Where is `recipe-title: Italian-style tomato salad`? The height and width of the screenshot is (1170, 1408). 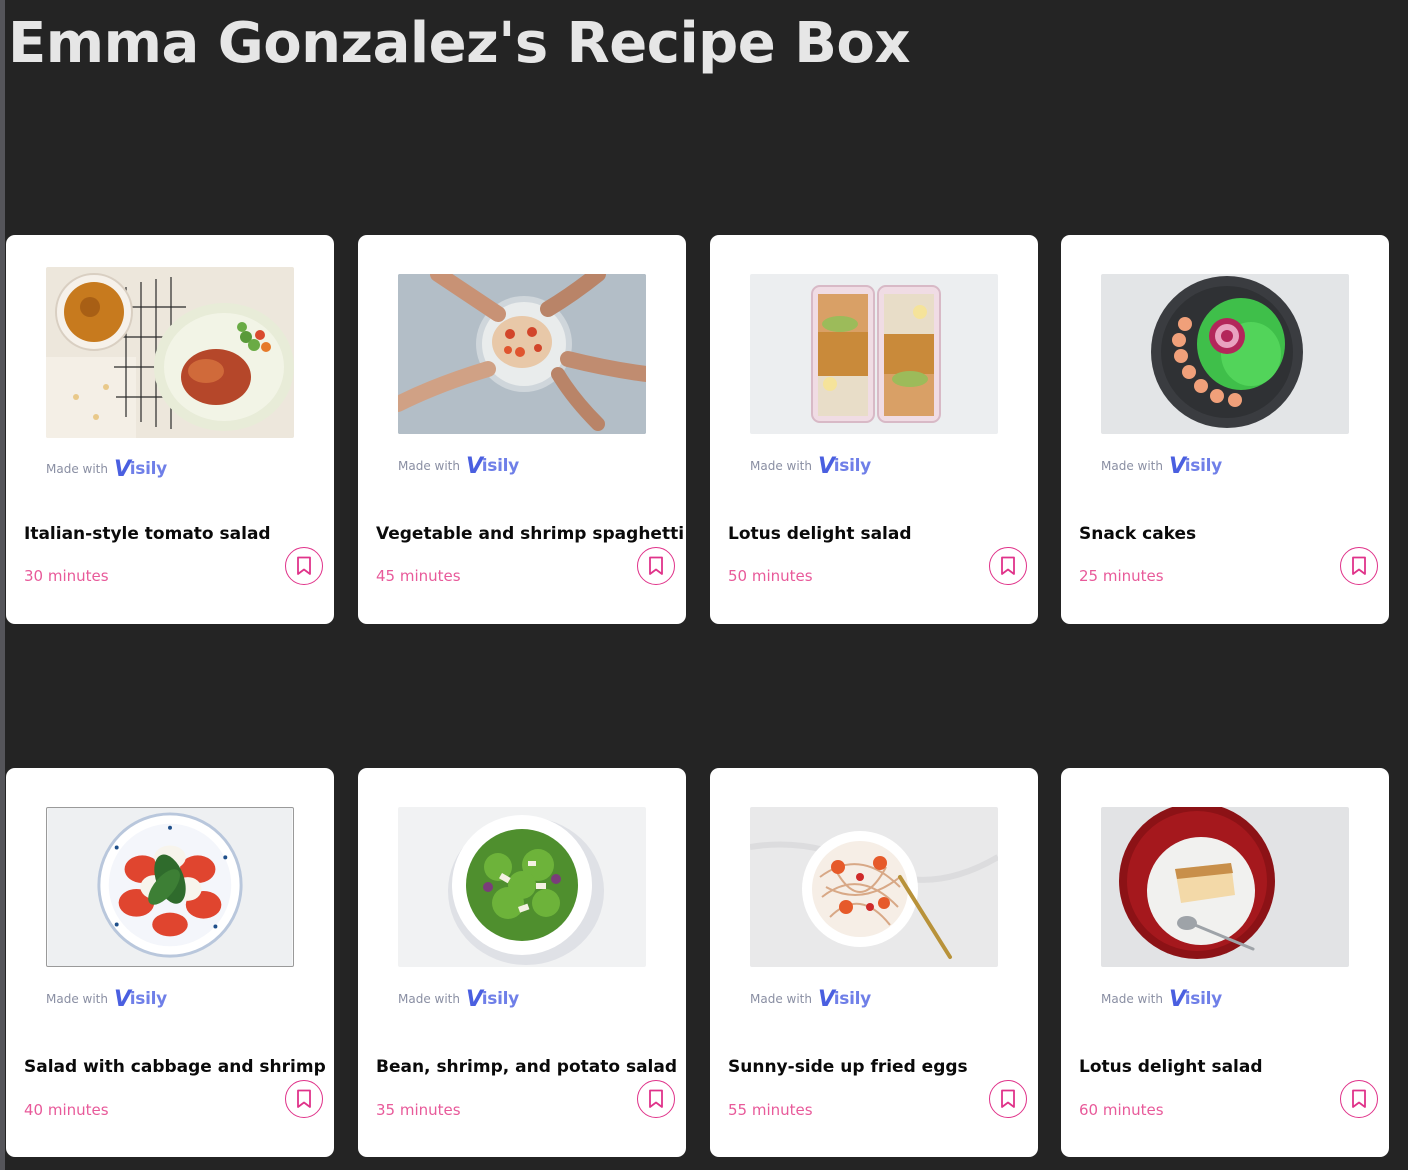
recipe-title: Italian-style tomato salad is located at coordinates (147, 534).